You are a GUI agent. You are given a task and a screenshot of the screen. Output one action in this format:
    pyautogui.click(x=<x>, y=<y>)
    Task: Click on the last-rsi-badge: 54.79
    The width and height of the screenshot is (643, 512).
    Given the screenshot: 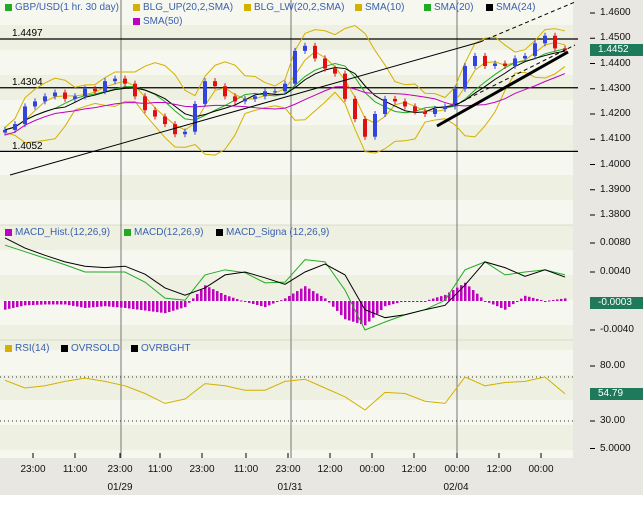 What is the action you would take?
    pyautogui.click(x=616, y=393)
    